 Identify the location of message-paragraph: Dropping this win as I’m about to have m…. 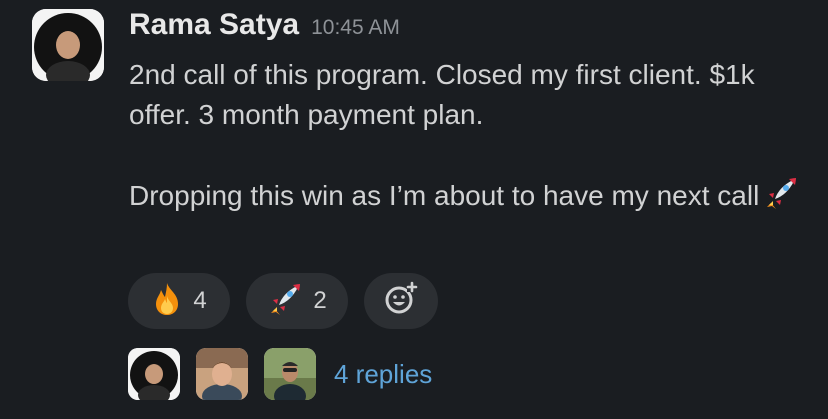
(469, 198).